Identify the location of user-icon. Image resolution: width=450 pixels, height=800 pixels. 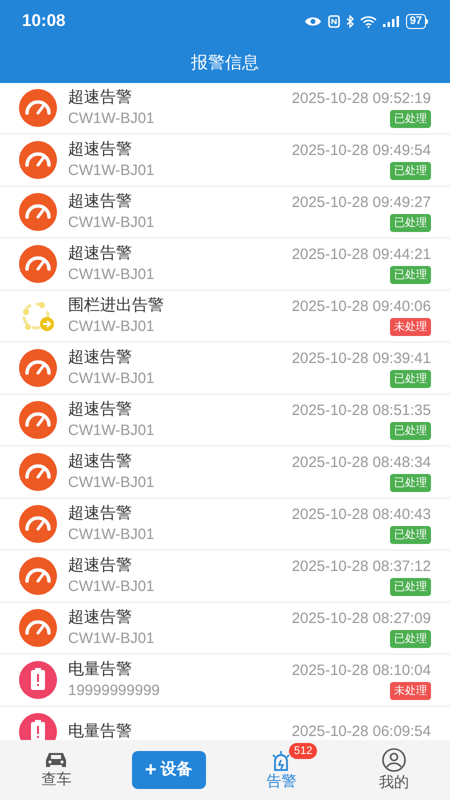
(394, 760).